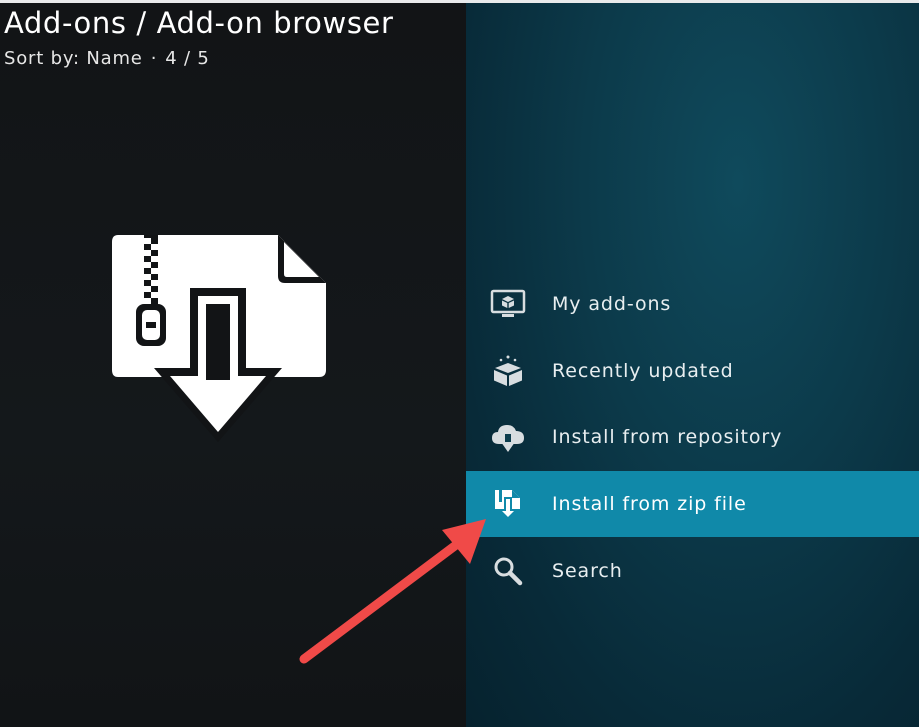 This screenshot has height=727, width=919. Describe the element at coordinates (667, 437) in the screenshot. I see `menu-item-label: Install from repository` at that location.